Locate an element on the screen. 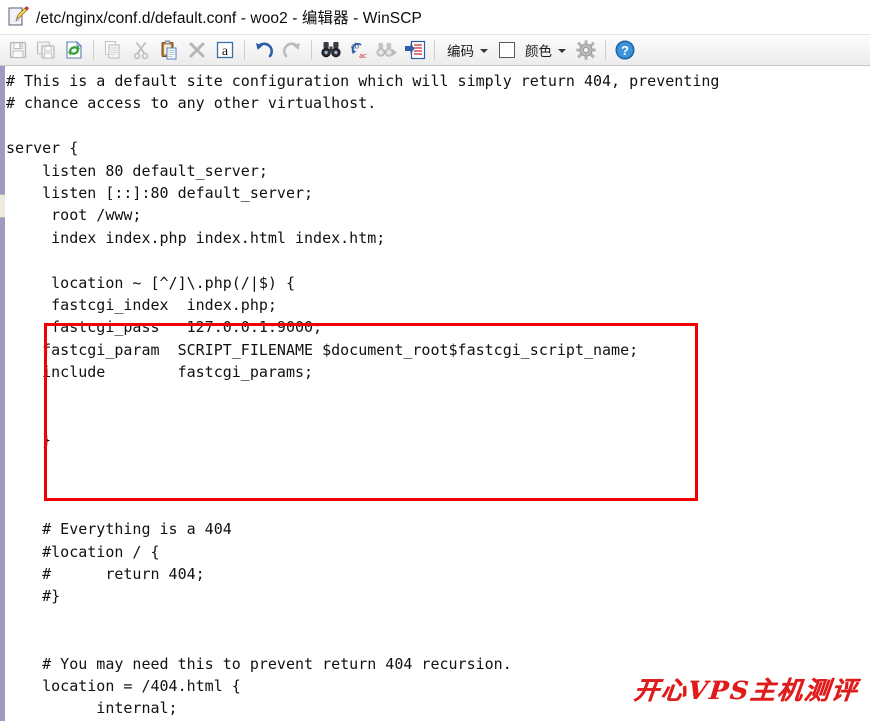 The height and width of the screenshot is (721, 870). save-as-button is located at coordinates (46, 50).